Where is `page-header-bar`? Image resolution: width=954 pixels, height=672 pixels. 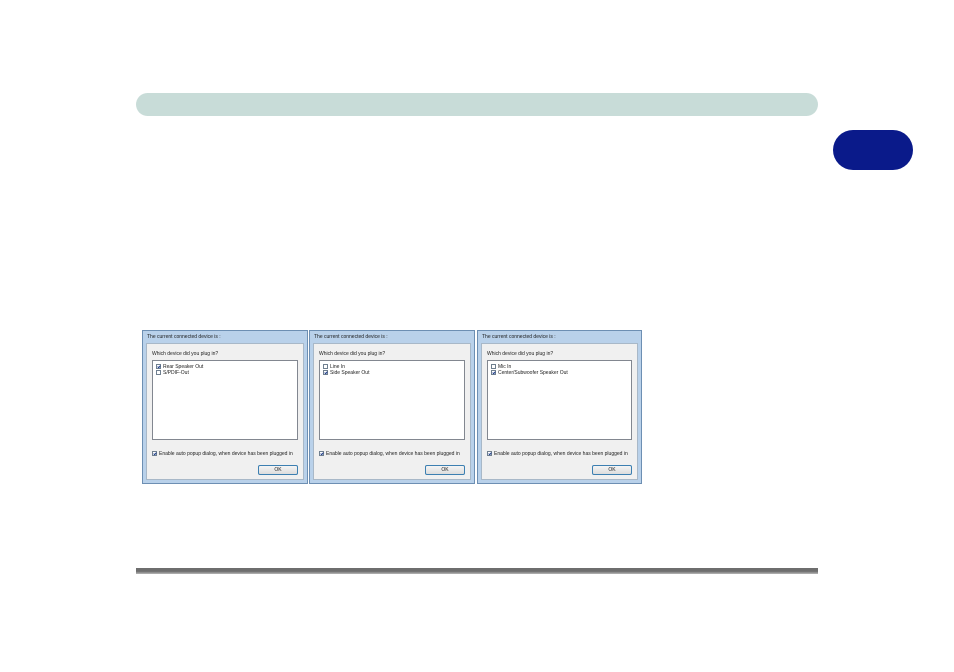 page-header-bar is located at coordinates (477, 104).